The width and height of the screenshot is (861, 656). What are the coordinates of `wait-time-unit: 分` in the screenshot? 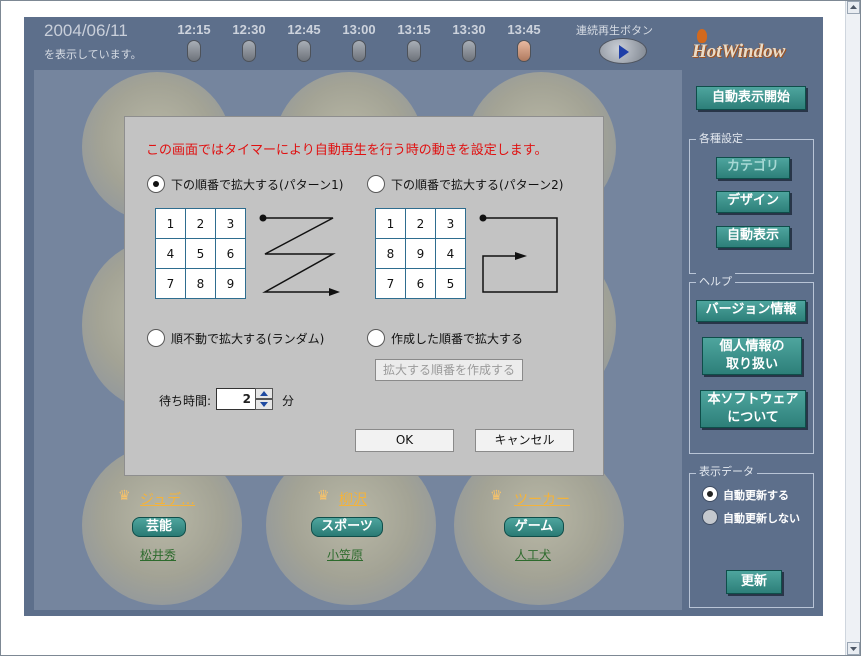 It's located at (288, 401).